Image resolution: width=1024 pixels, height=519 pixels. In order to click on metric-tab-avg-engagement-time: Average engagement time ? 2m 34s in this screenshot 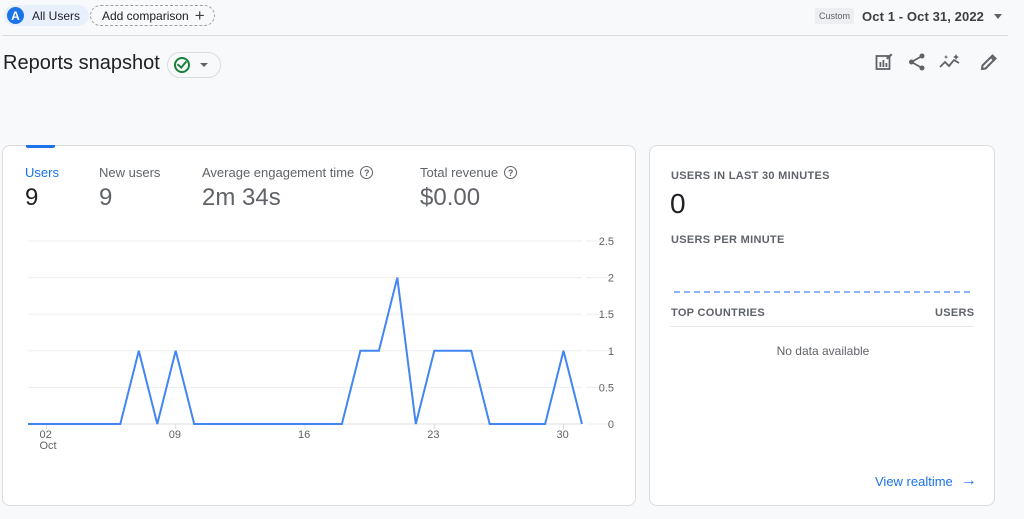, I will do `click(288, 188)`.